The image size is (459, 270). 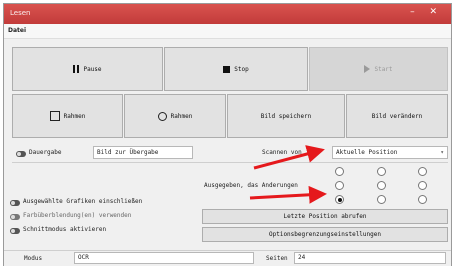 I want to click on annotation-overlay, so click(x=288, y=174).